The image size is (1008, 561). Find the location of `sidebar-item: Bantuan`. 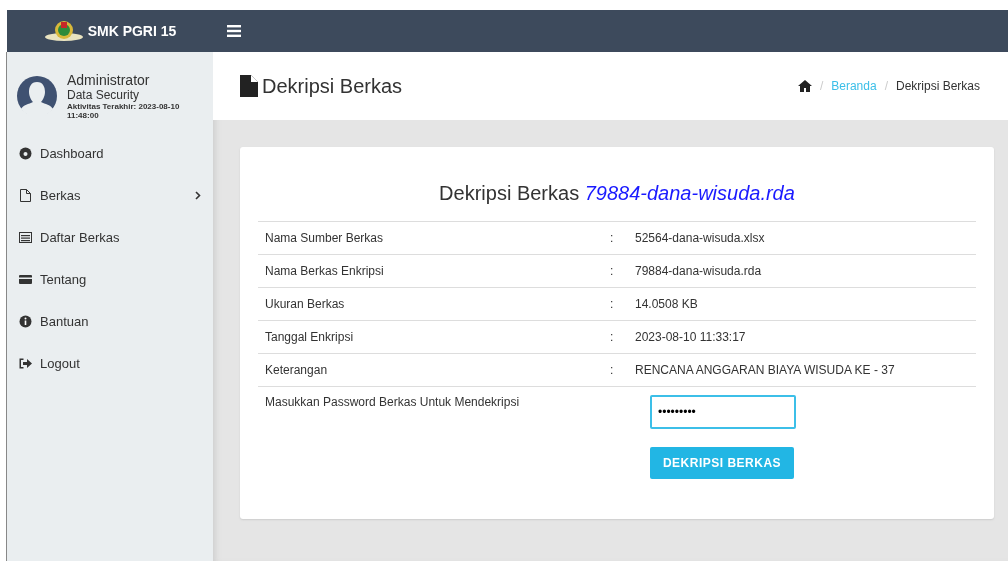

sidebar-item: Bantuan is located at coordinates (110, 321).